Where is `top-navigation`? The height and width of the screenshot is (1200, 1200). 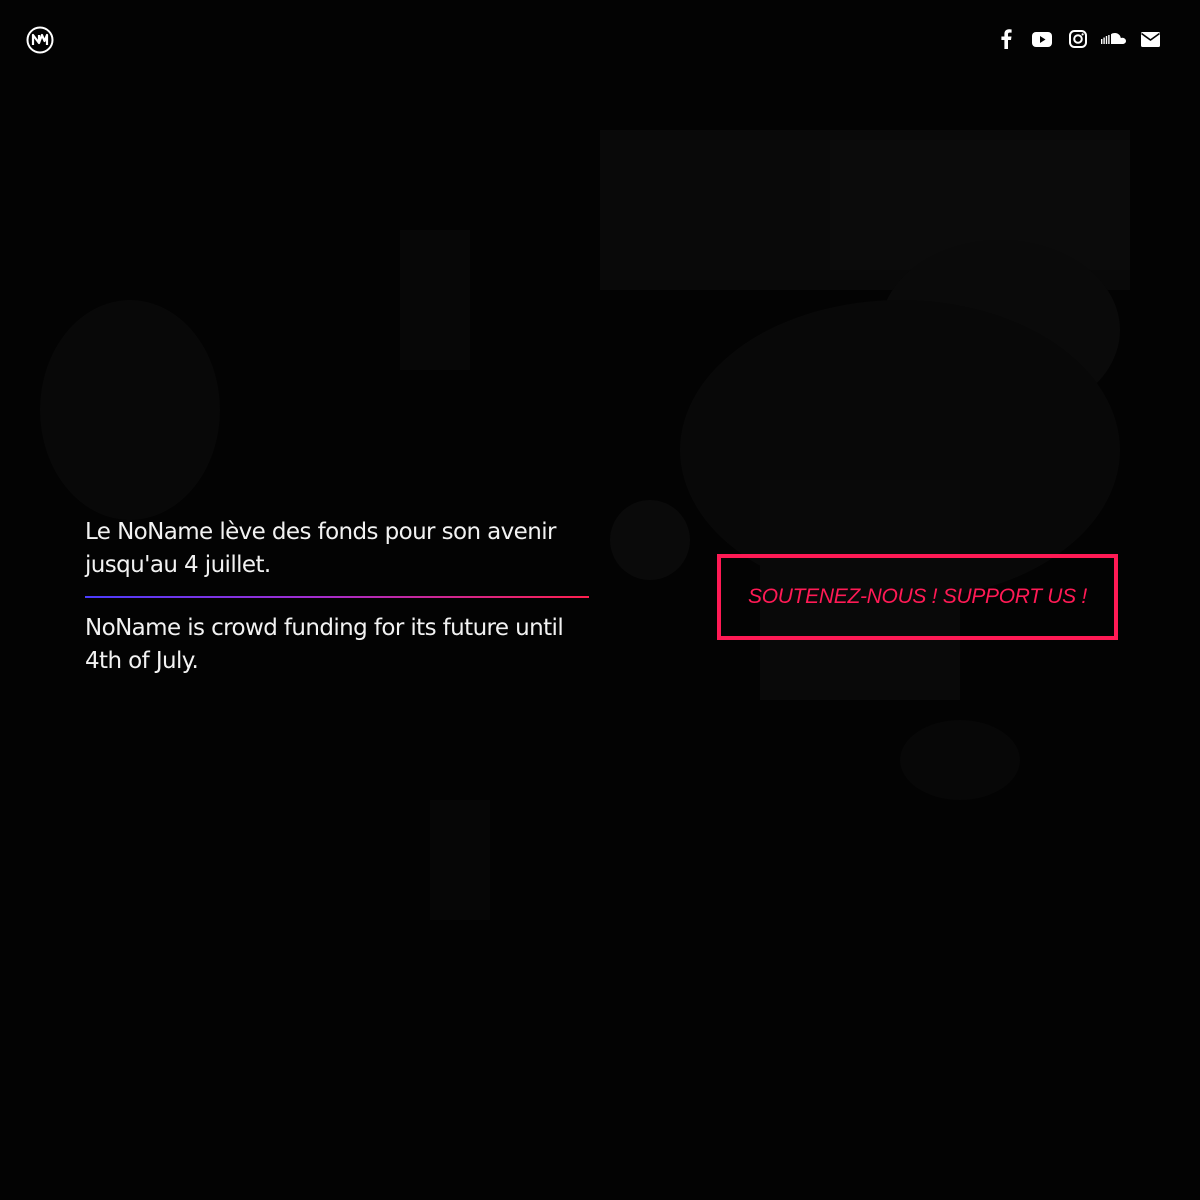
top-navigation is located at coordinates (600, 40).